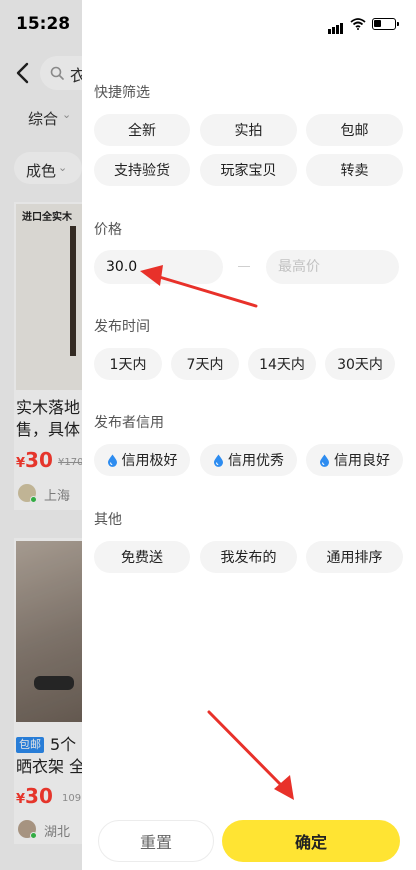 The image size is (416, 870). Describe the element at coordinates (244, 266) in the screenshot. I see `price-range-separator` at that location.